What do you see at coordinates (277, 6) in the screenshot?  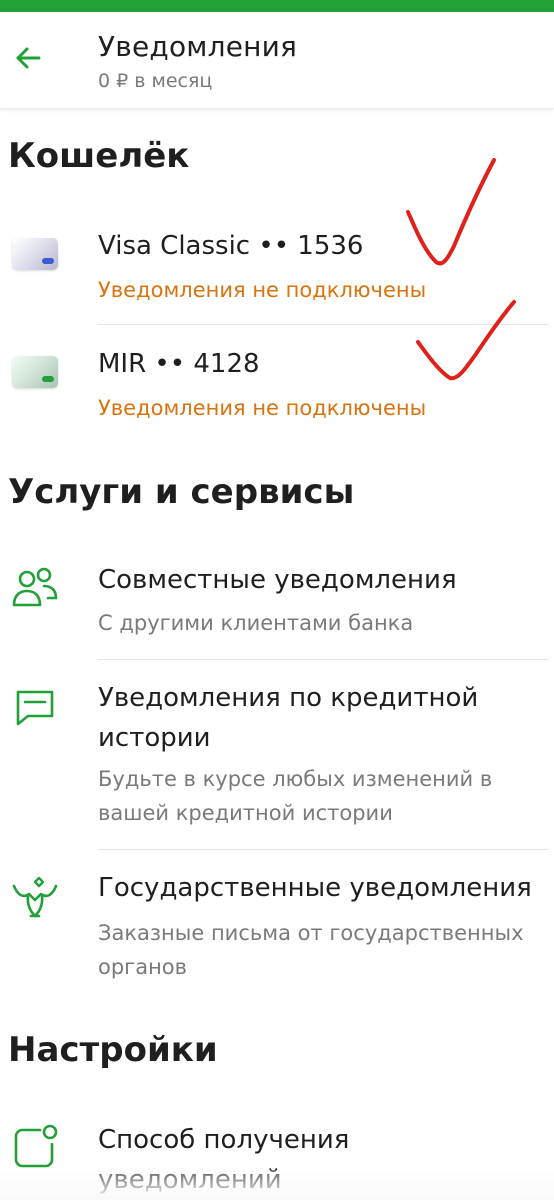 I see `status-bar` at bounding box center [277, 6].